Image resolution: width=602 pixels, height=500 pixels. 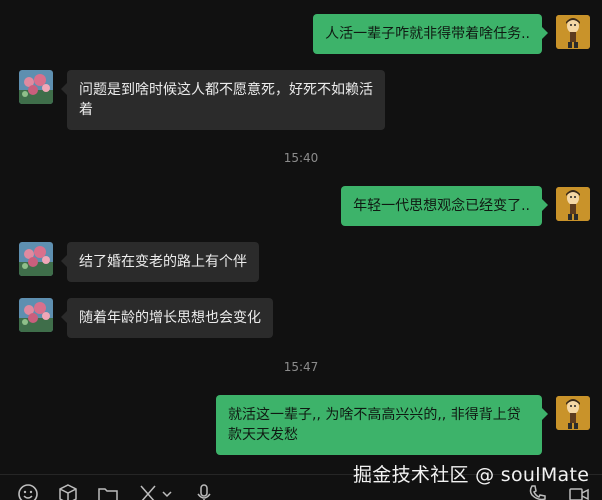 What do you see at coordinates (226, 100) in the screenshot?
I see `message-text: 问题是到啥时候这人都不愿意死，好死不如赖活着` at bounding box center [226, 100].